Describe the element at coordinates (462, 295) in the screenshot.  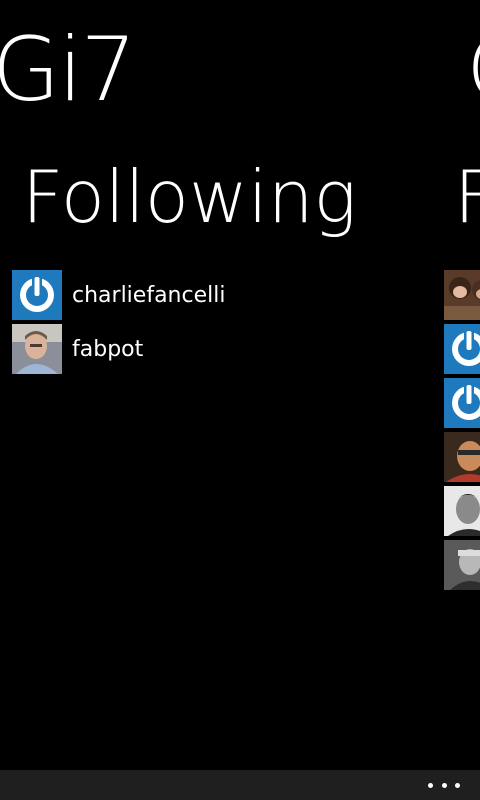
I see `monkey-photo` at that location.